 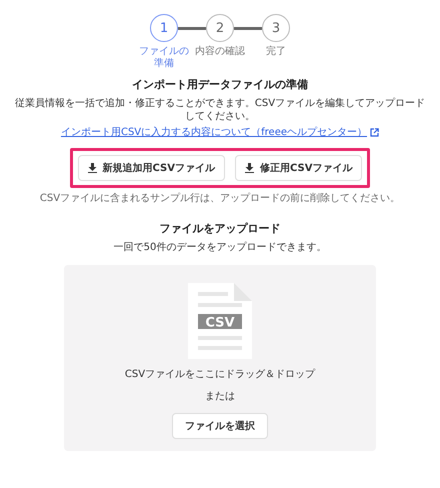 What do you see at coordinates (276, 52) in the screenshot?
I see `step-label: 完了` at bounding box center [276, 52].